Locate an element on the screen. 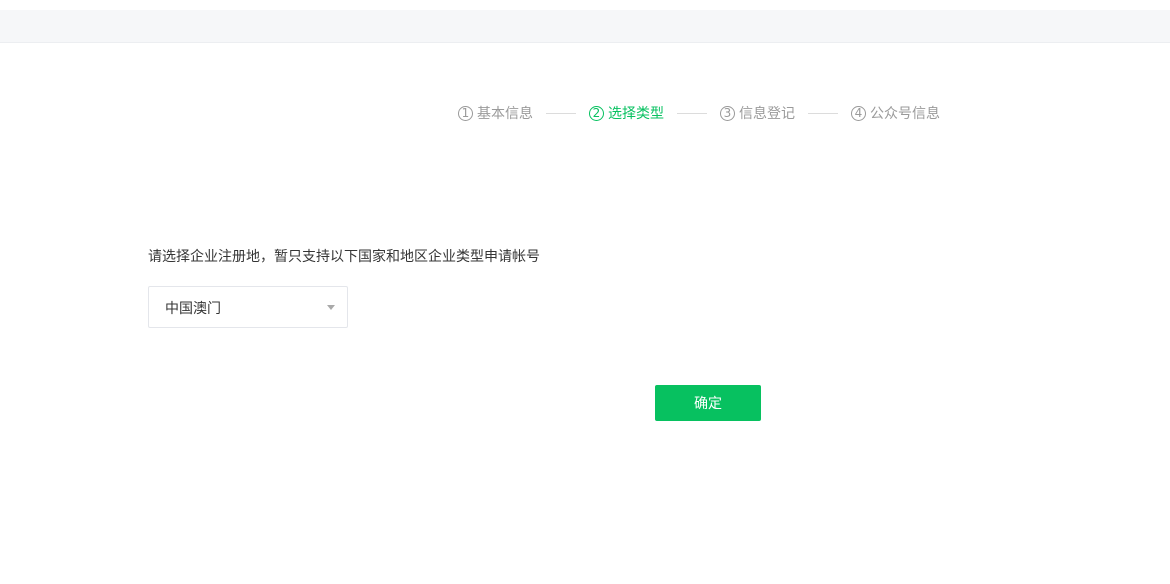 This screenshot has height=584, width=1170. step-account-info: 4 公众号信息 is located at coordinates (895, 113).